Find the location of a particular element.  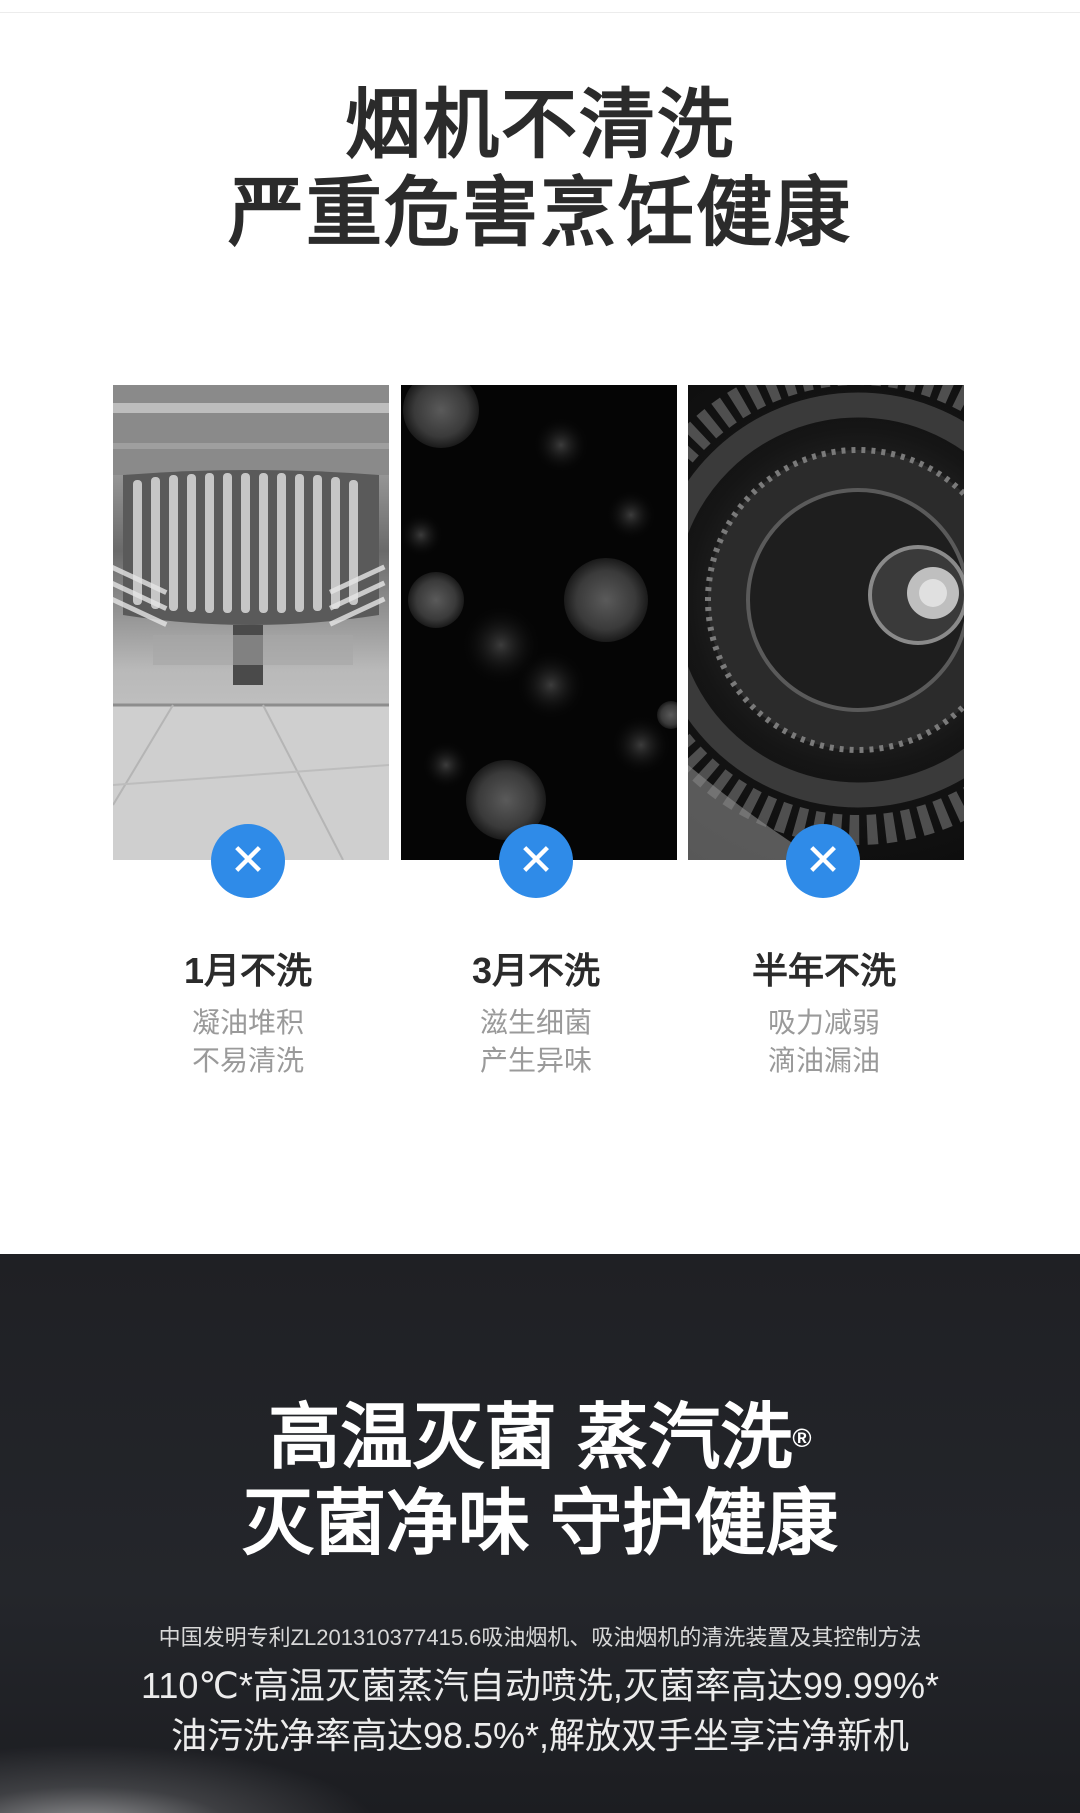

card-desc-line: 不易清洗 is located at coordinates (247, 1060).